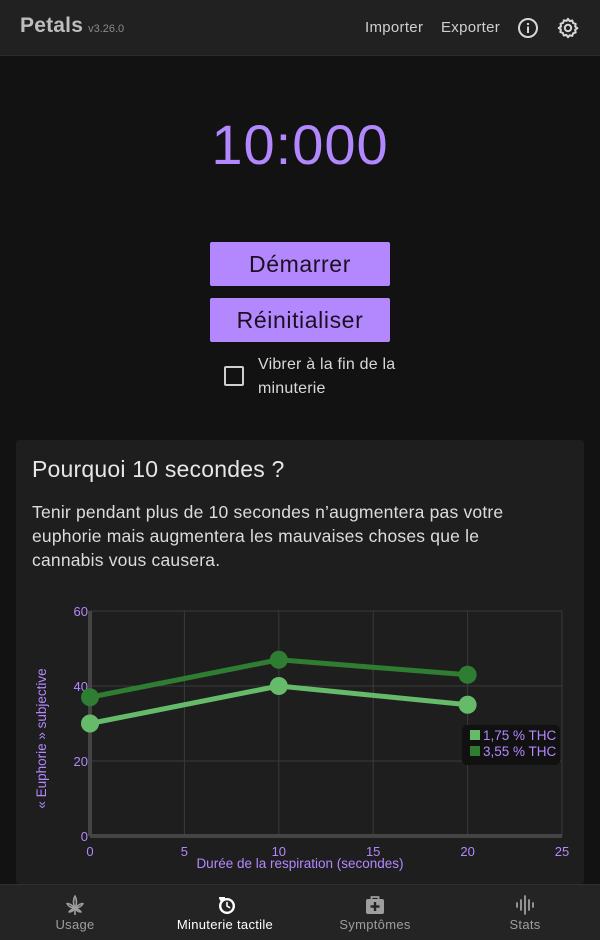 The width and height of the screenshot is (600, 940). What do you see at coordinates (394, 27) in the screenshot?
I see `import-button: Importer` at bounding box center [394, 27].